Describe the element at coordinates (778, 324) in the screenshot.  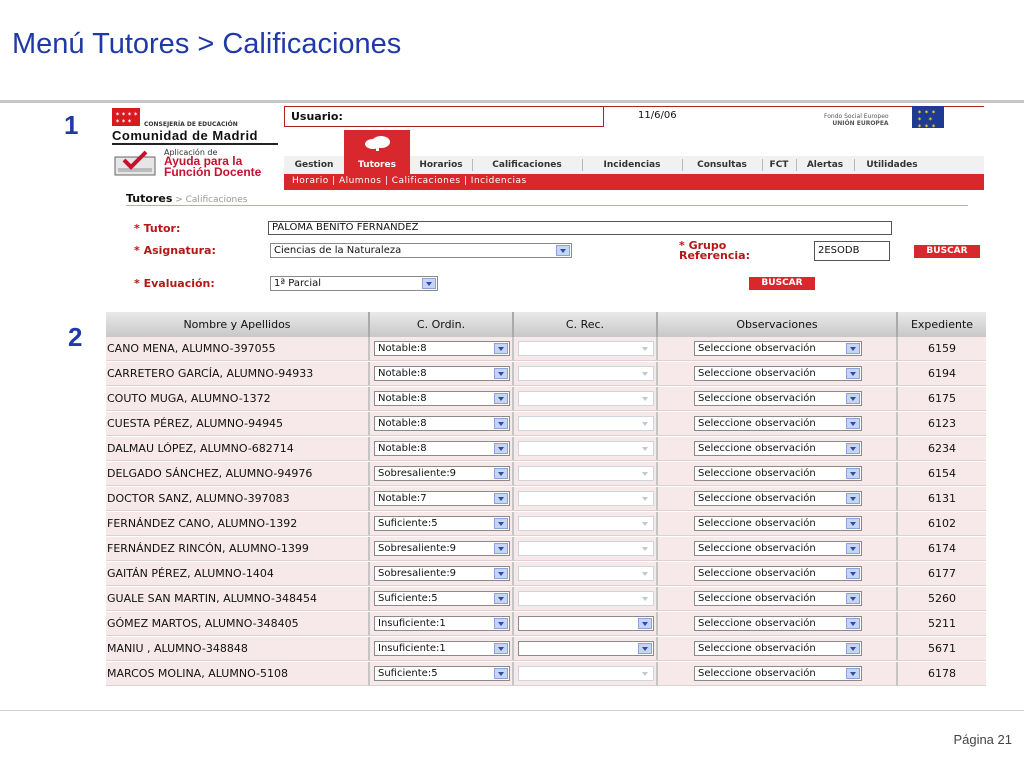
I see `column-header-observaciones: Observaciones` at that location.